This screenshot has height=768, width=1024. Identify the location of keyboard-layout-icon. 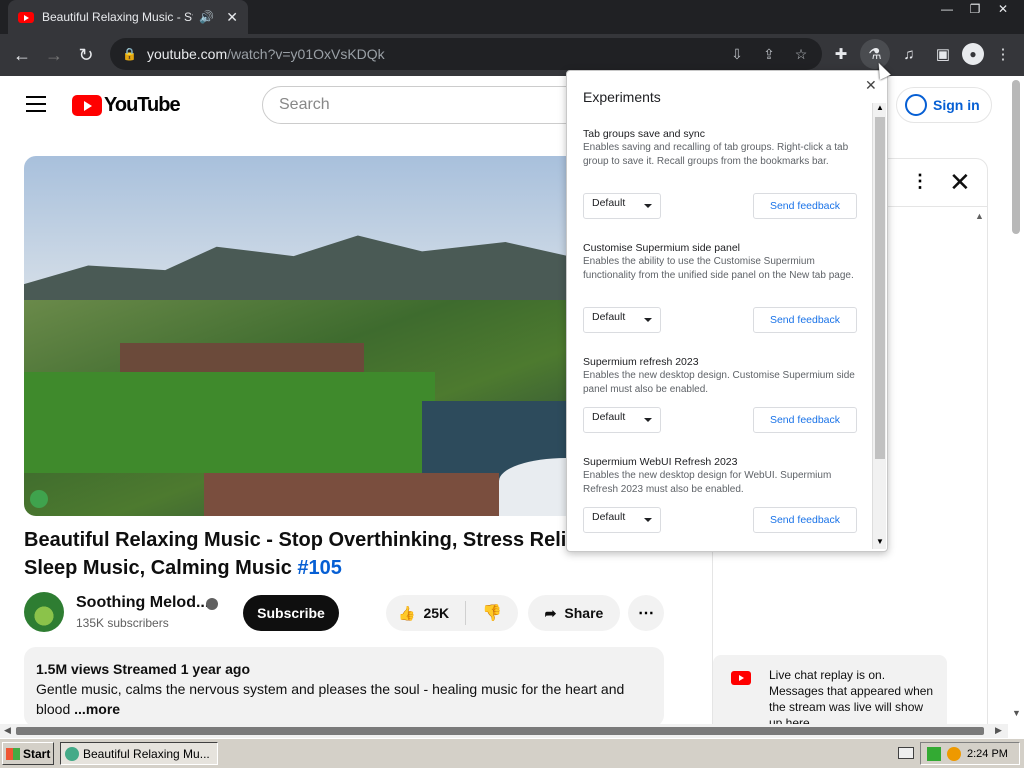
(906, 753).